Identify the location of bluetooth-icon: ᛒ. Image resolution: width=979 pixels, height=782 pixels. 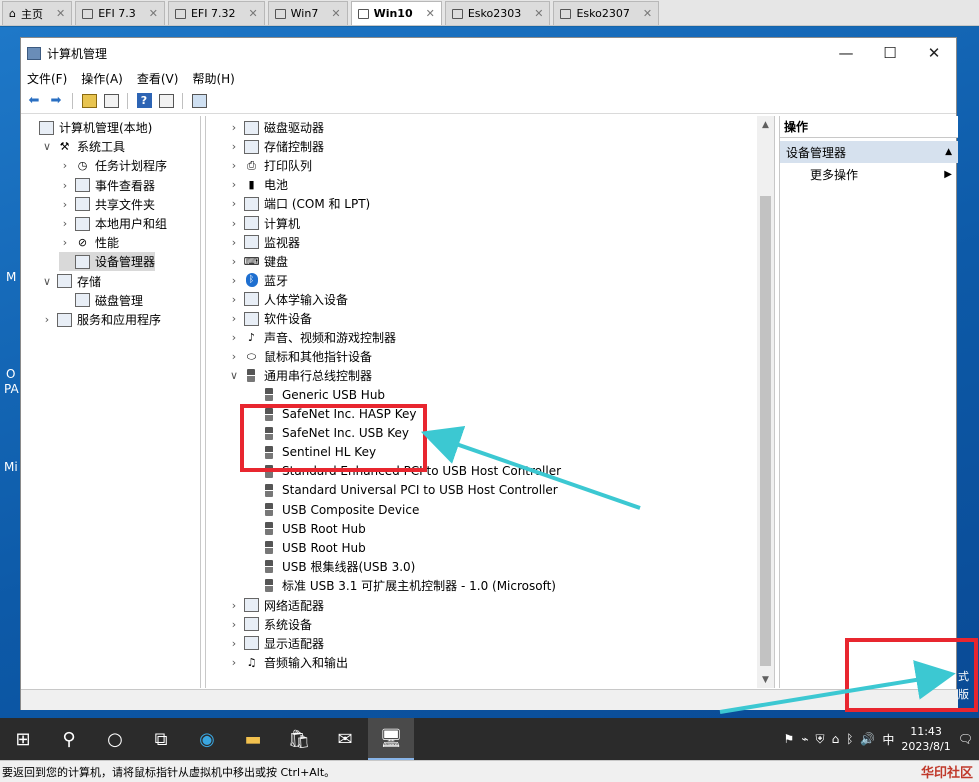
(849, 739).